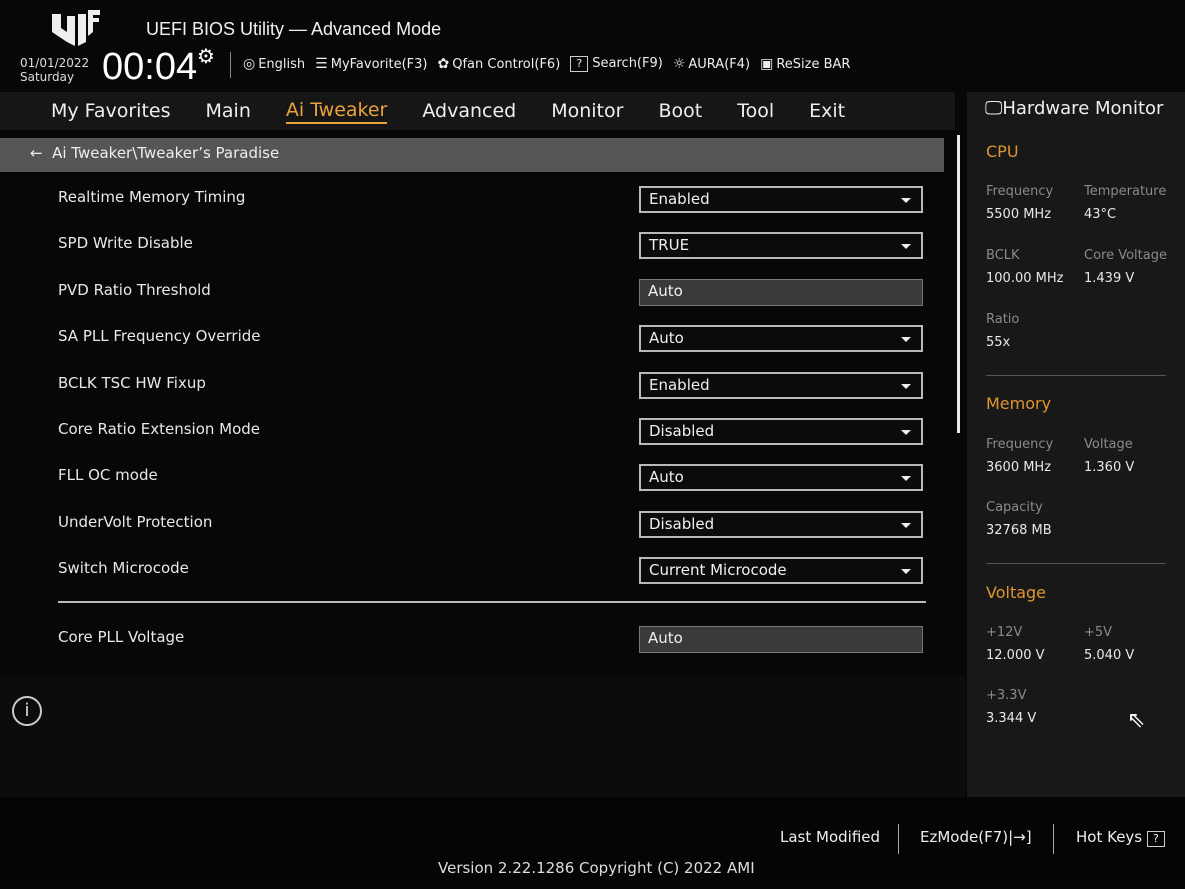 Image resolution: width=1185 pixels, height=889 pixels. I want to click on mem-voltage-value: 1.360 V, so click(1109, 467).